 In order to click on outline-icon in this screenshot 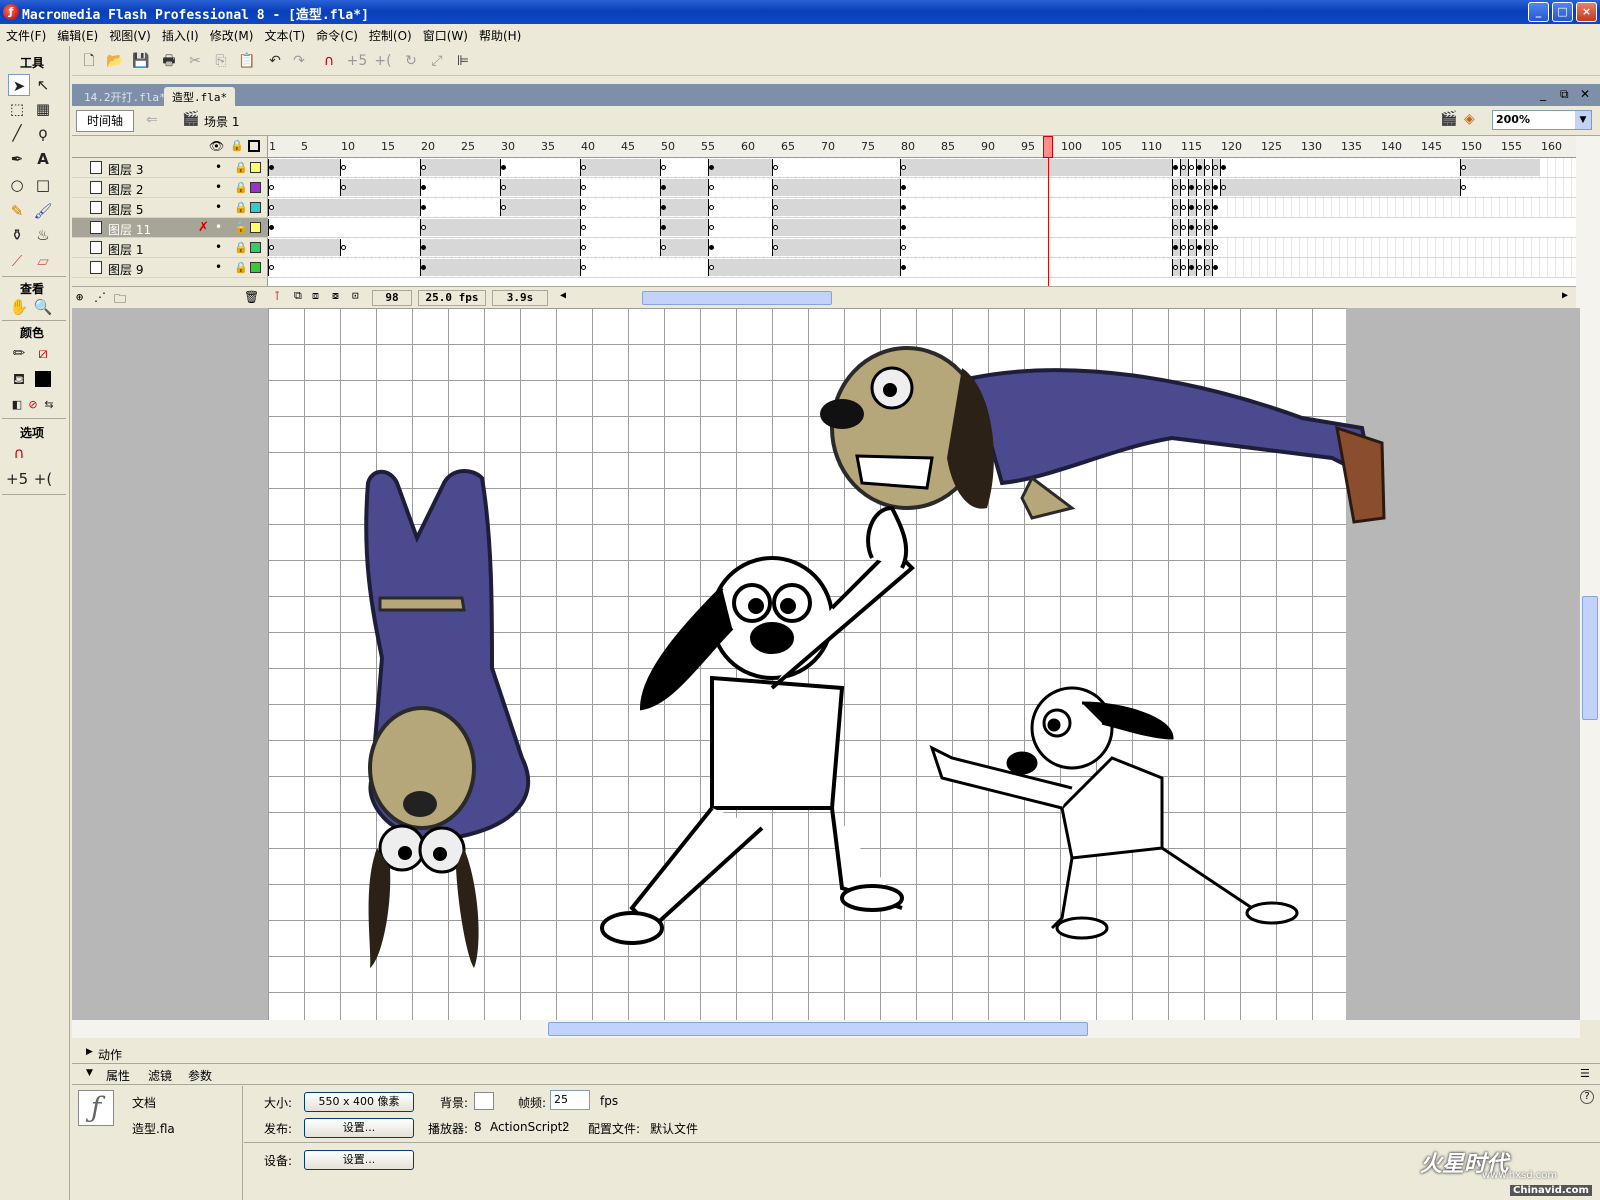, I will do `click(254, 146)`.